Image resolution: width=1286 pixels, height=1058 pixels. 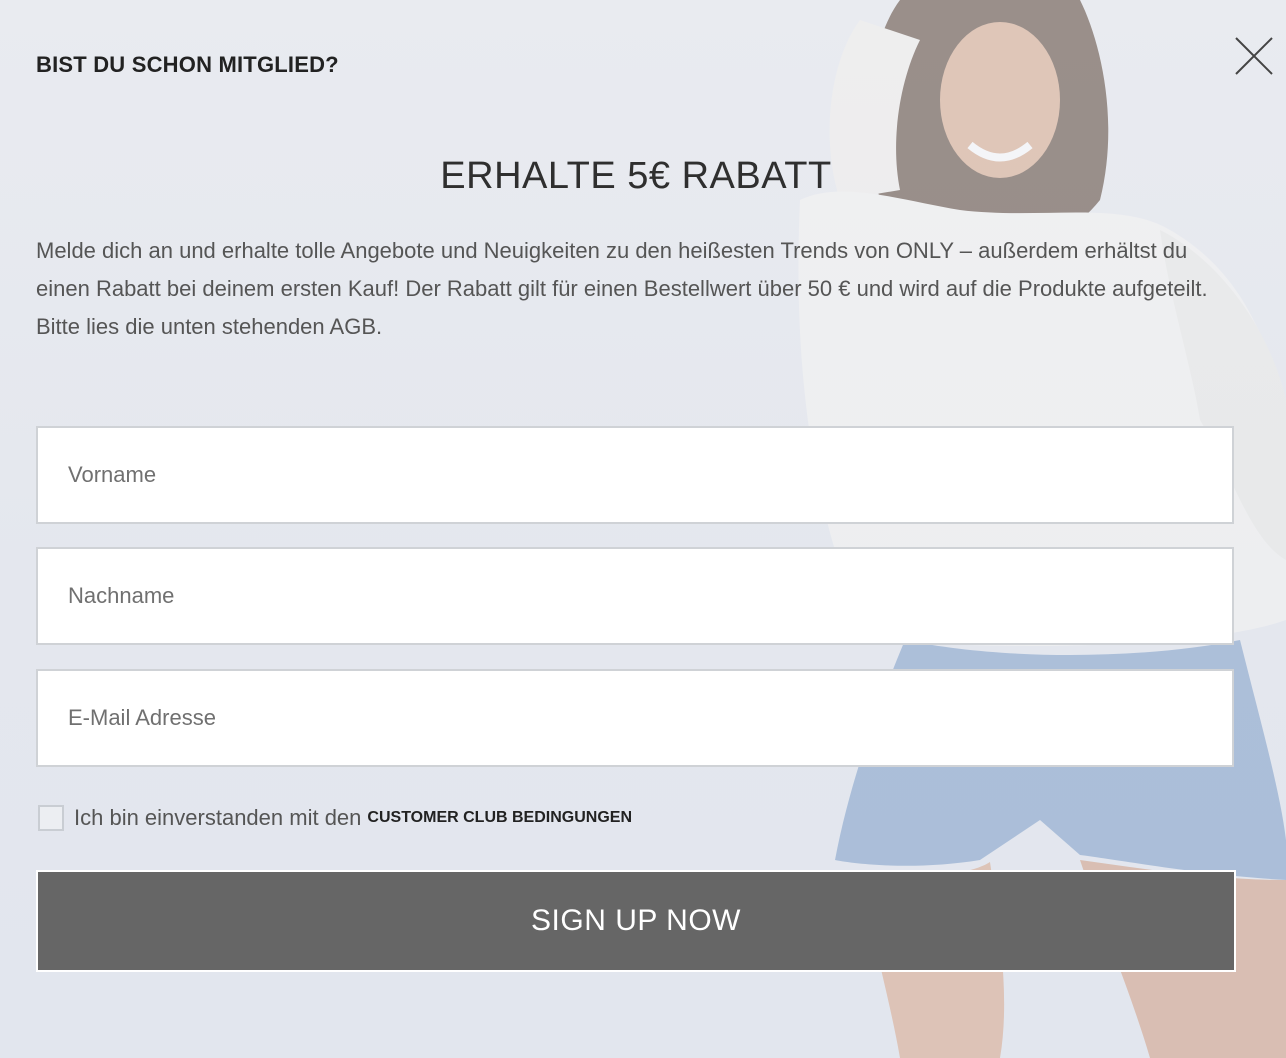 I want to click on last-name-field, so click(x=635, y=596).